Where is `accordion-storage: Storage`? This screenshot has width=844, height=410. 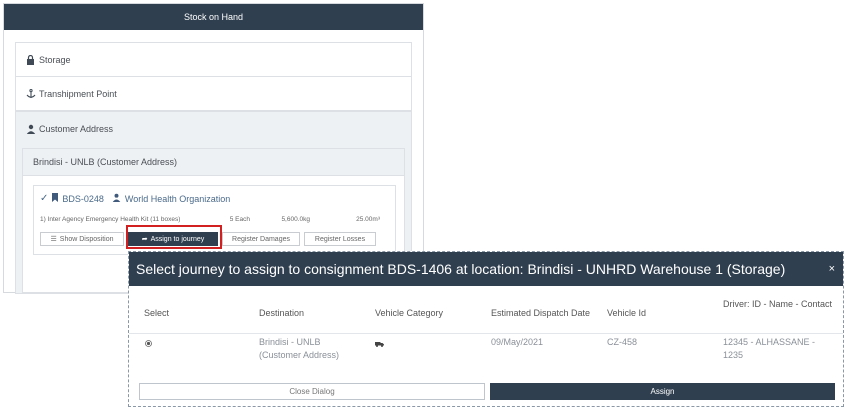
accordion-storage: Storage is located at coordinates (213, 59).